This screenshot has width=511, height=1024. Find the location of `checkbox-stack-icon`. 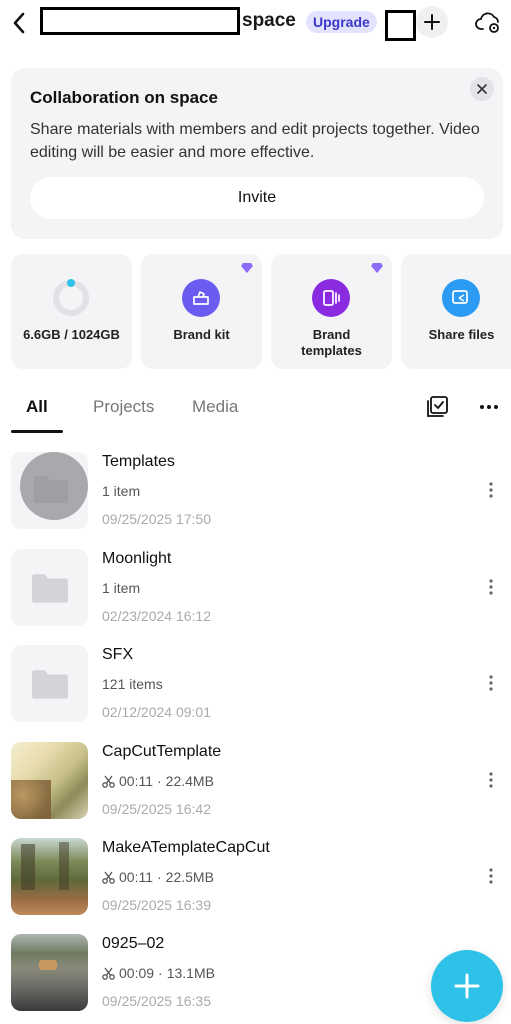

checkbox-stack-icon is located at coordinates (437, 406).